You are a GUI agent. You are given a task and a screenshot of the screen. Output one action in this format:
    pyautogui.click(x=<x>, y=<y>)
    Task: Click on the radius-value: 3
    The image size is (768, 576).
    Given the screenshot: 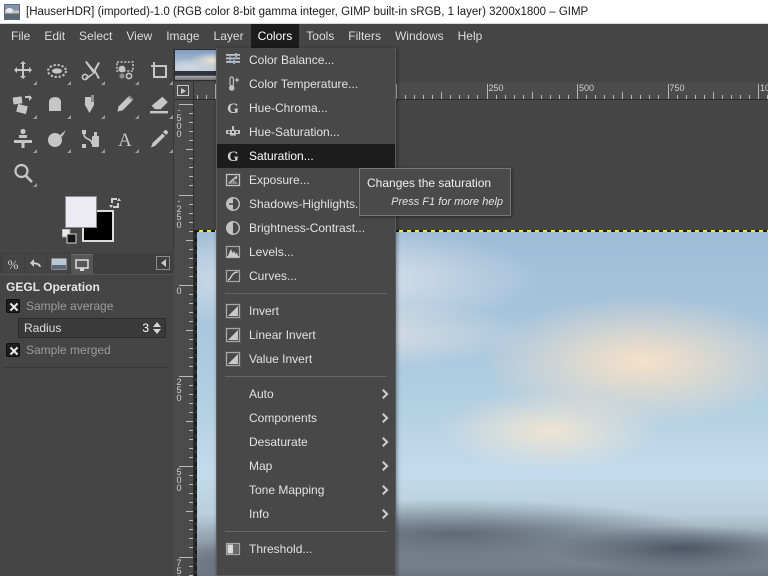 What is the action you would take?
    pyautogui.click(x=147, y=328)
    